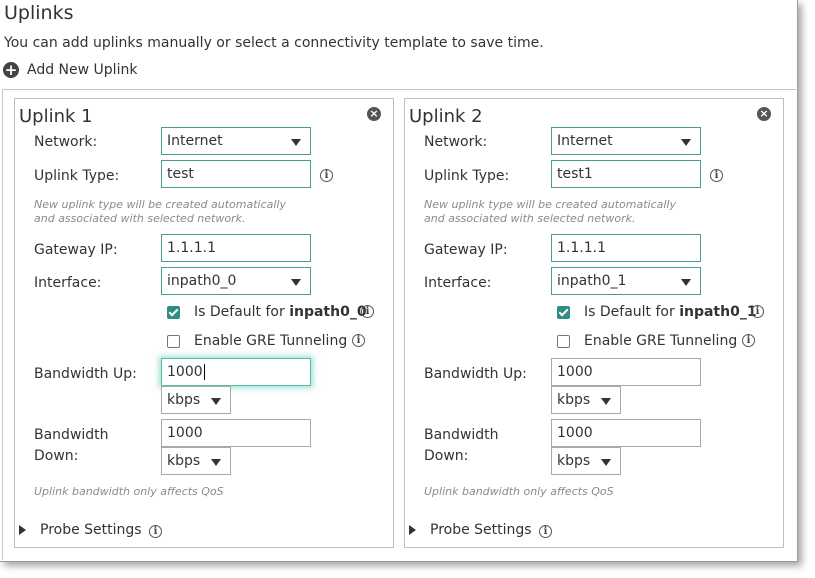 The width and height of the screenshot is (815, 578). I want to click on uplink-title: Uplink 2, so click(446, 116).